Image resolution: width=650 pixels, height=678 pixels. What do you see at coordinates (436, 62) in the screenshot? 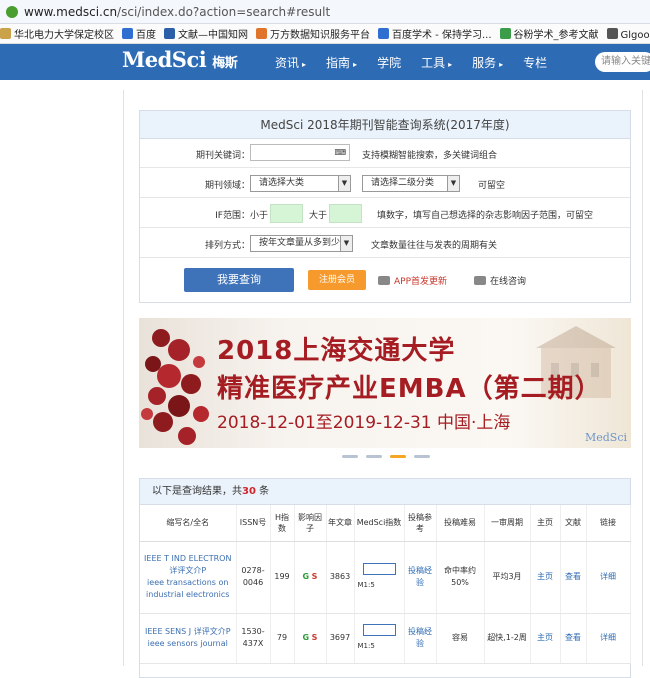
I see `menu-item: 工具 ▸` at bounding box center [436, 62].